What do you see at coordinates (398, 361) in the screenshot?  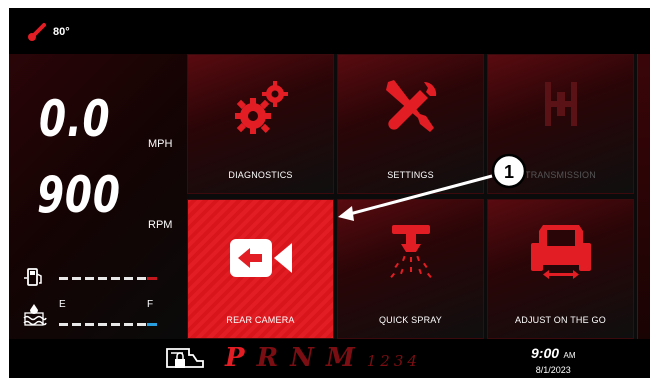 I see `gear-3: 3` at bounding box center [398, 361].